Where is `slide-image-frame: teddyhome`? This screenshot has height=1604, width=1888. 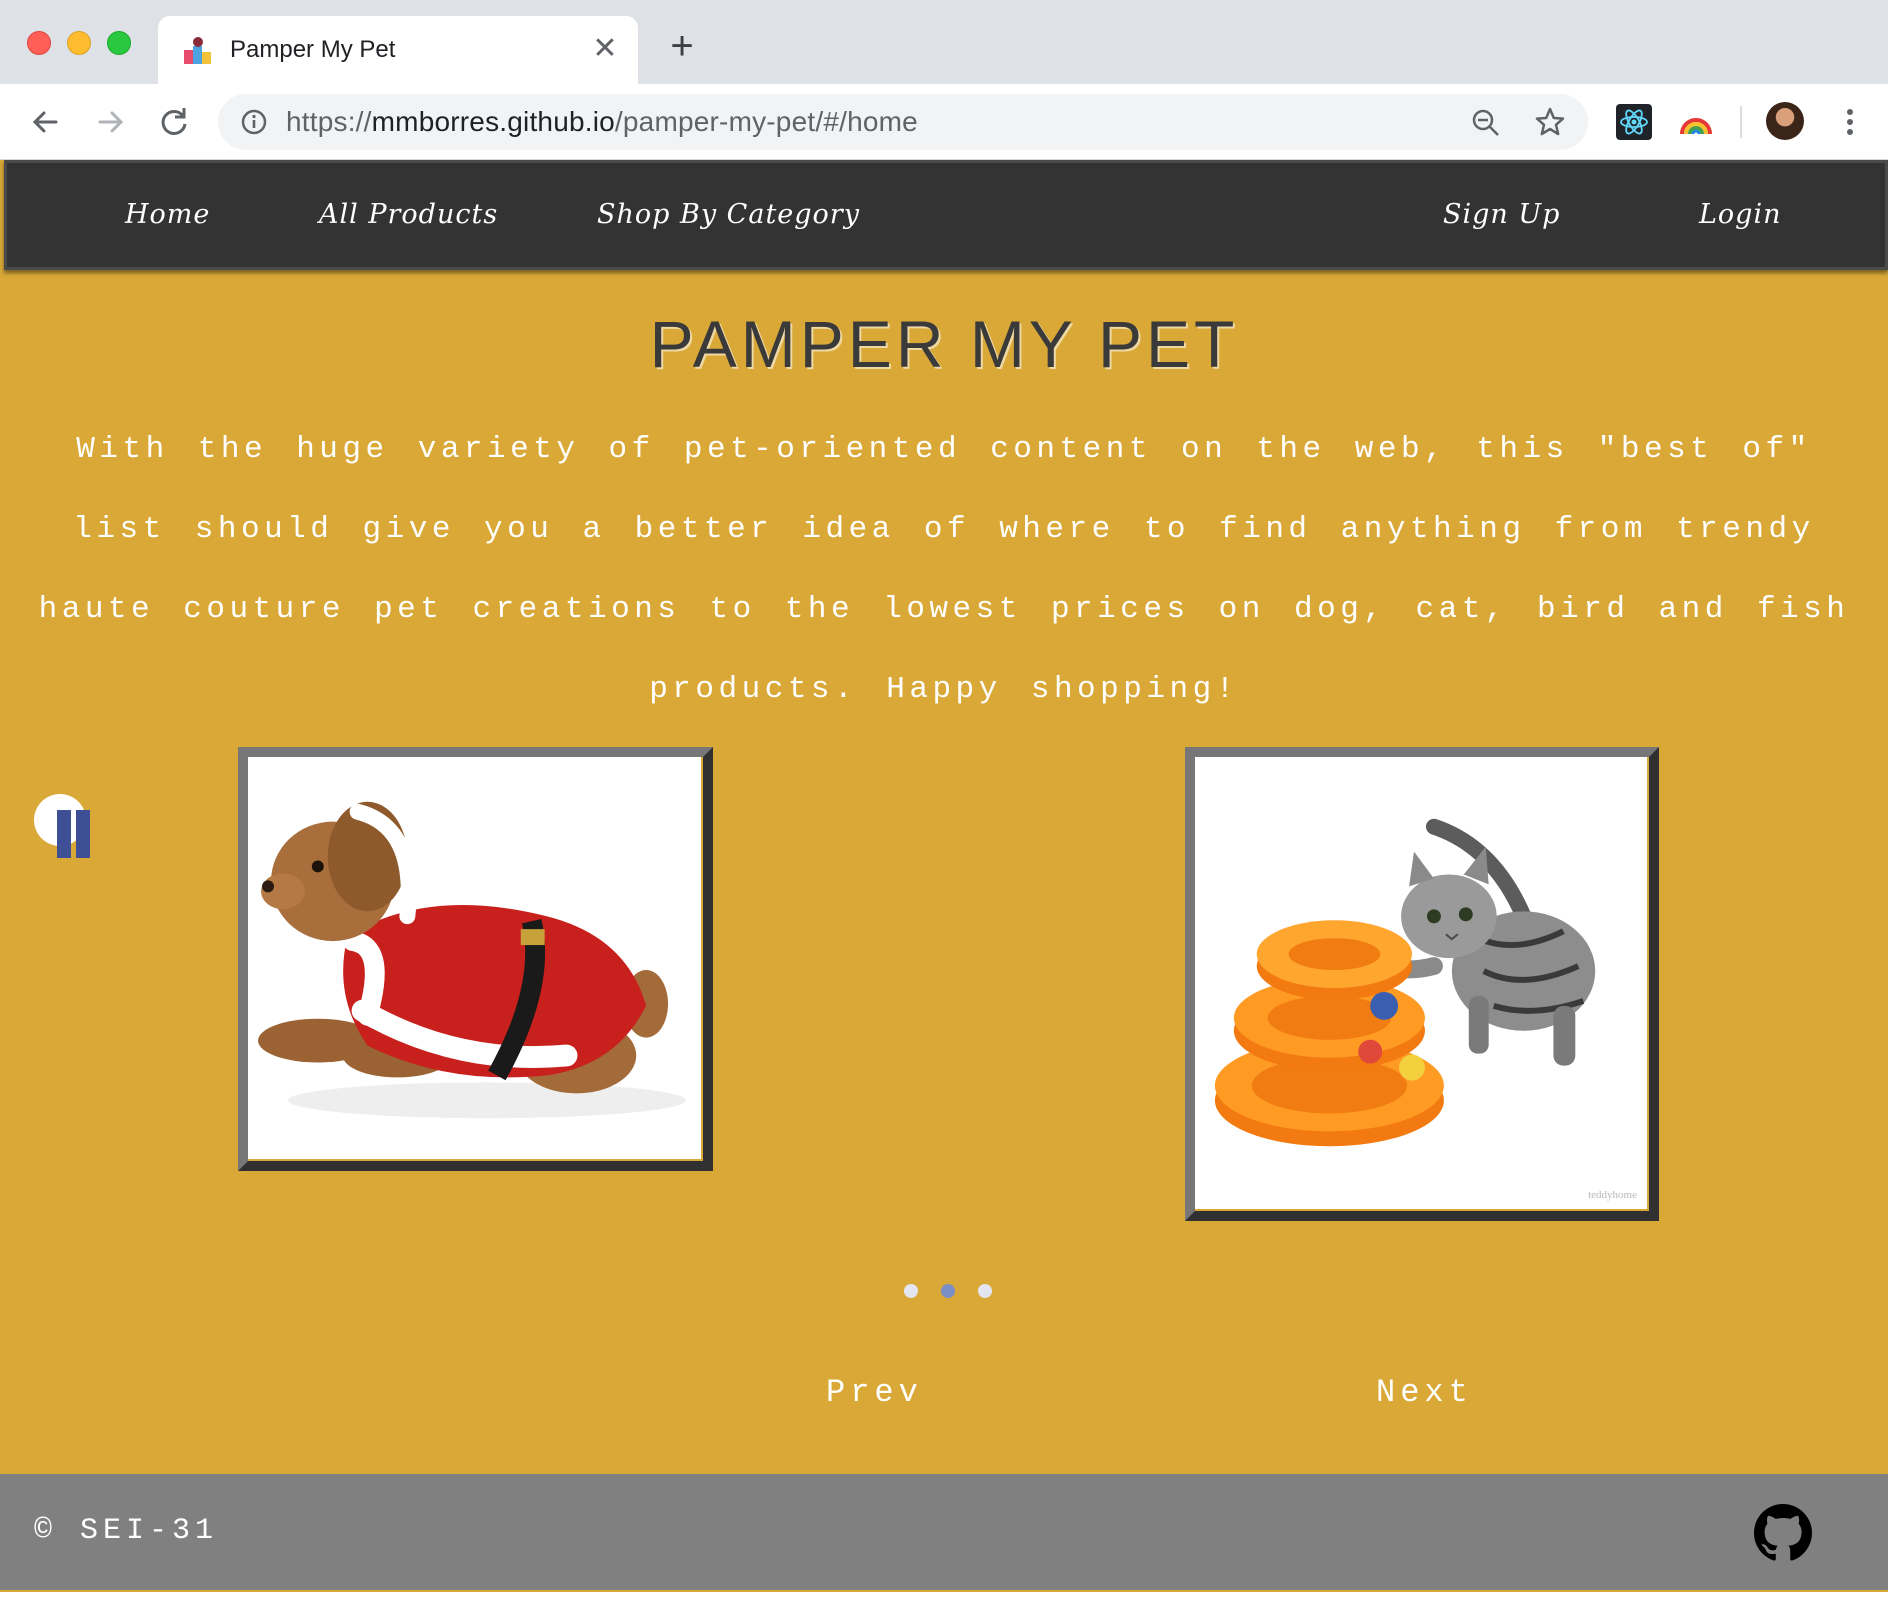
slide-image-frame: teddyhome is located at coordinates (1422, 984).